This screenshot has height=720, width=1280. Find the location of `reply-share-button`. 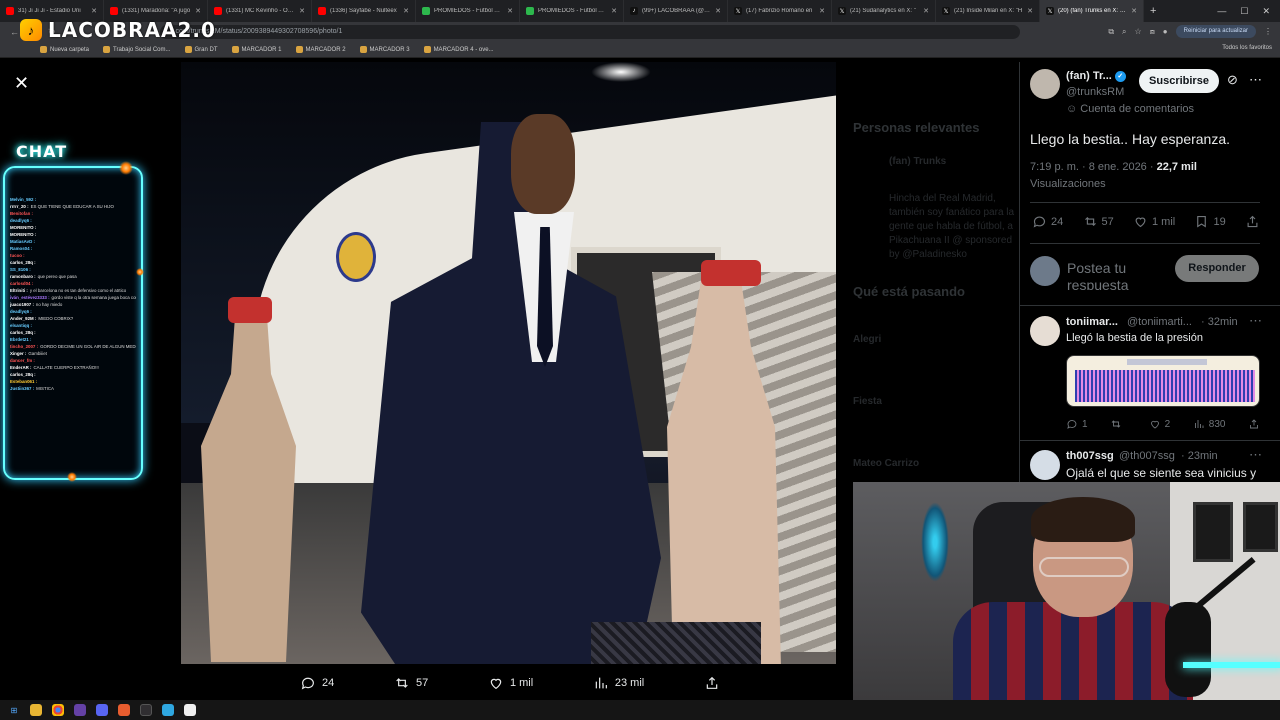

reply-share-button is located at coordinates (1254, 424).